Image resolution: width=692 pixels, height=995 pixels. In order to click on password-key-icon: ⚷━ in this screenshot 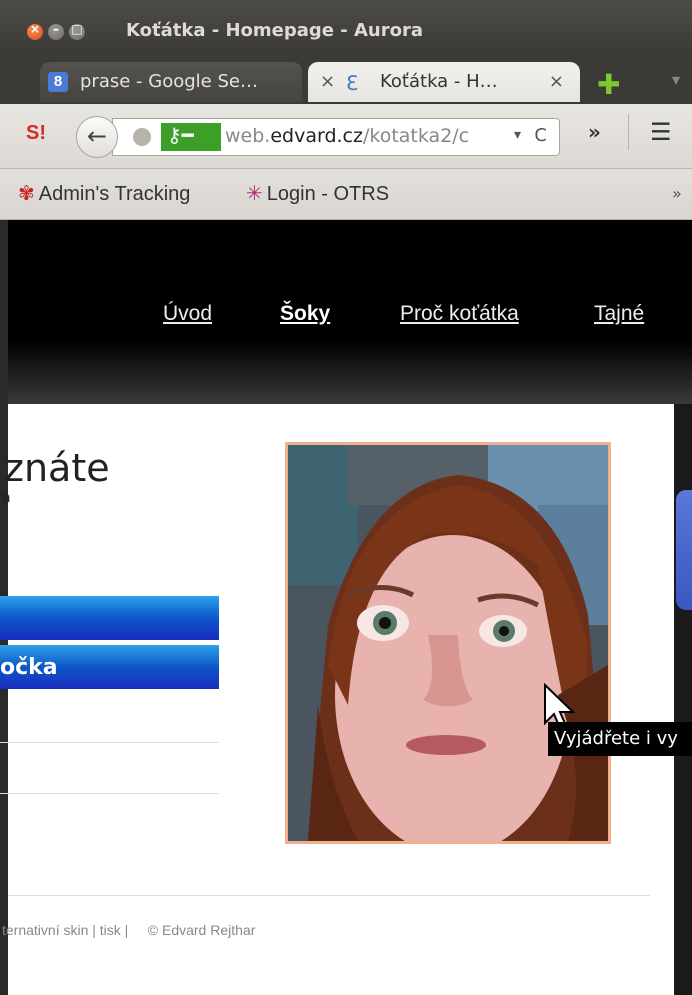, I will do `click(191, 137)`.